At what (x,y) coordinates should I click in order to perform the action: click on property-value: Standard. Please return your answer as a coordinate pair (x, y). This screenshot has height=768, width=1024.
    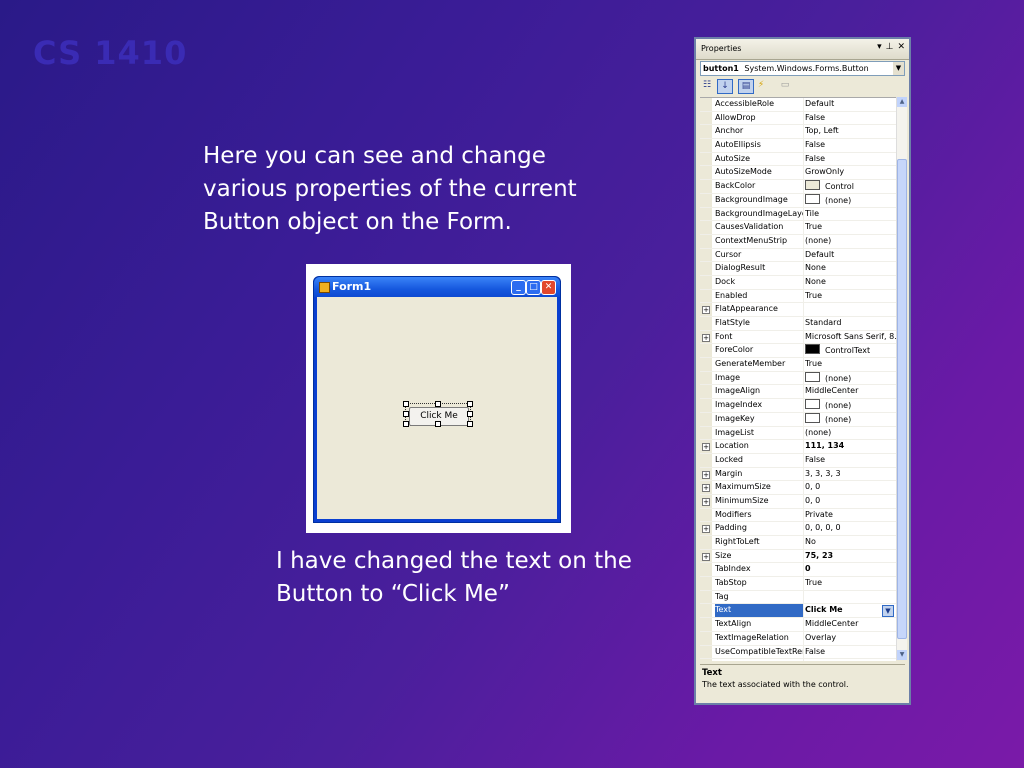
    Looking at the image, I should click on (850, 323).